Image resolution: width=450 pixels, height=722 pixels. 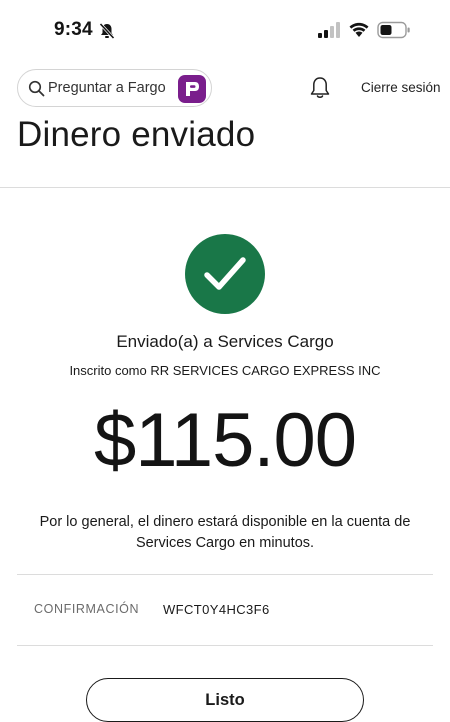 I want to click on confirmation-label: CONFIRMACIÓN, so click(x=87, y=609).